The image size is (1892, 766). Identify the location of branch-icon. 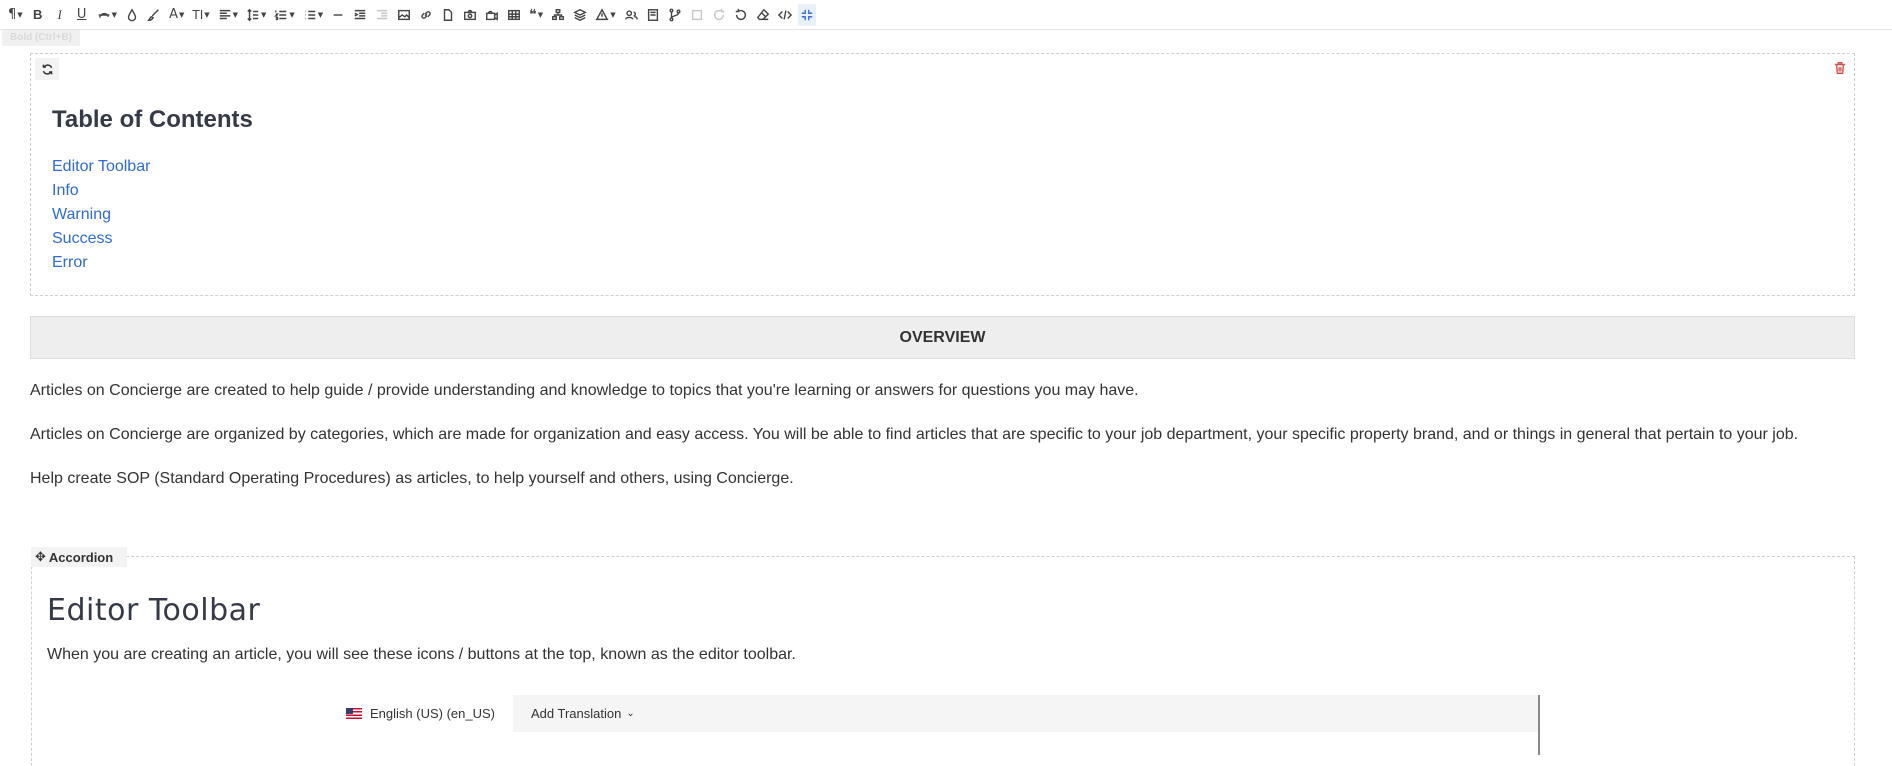
(675, 14).